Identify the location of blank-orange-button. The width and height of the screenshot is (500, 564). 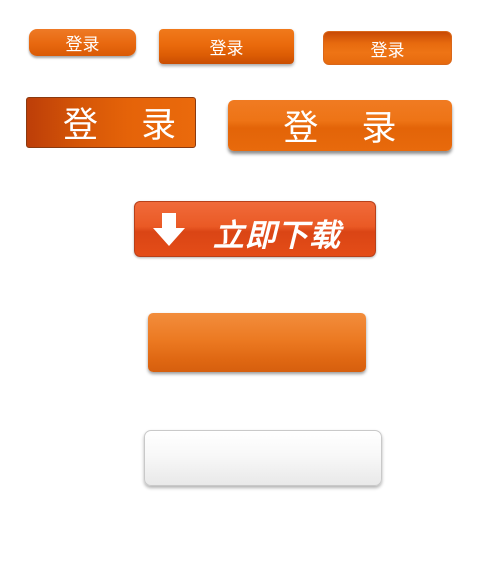
(257, 342).